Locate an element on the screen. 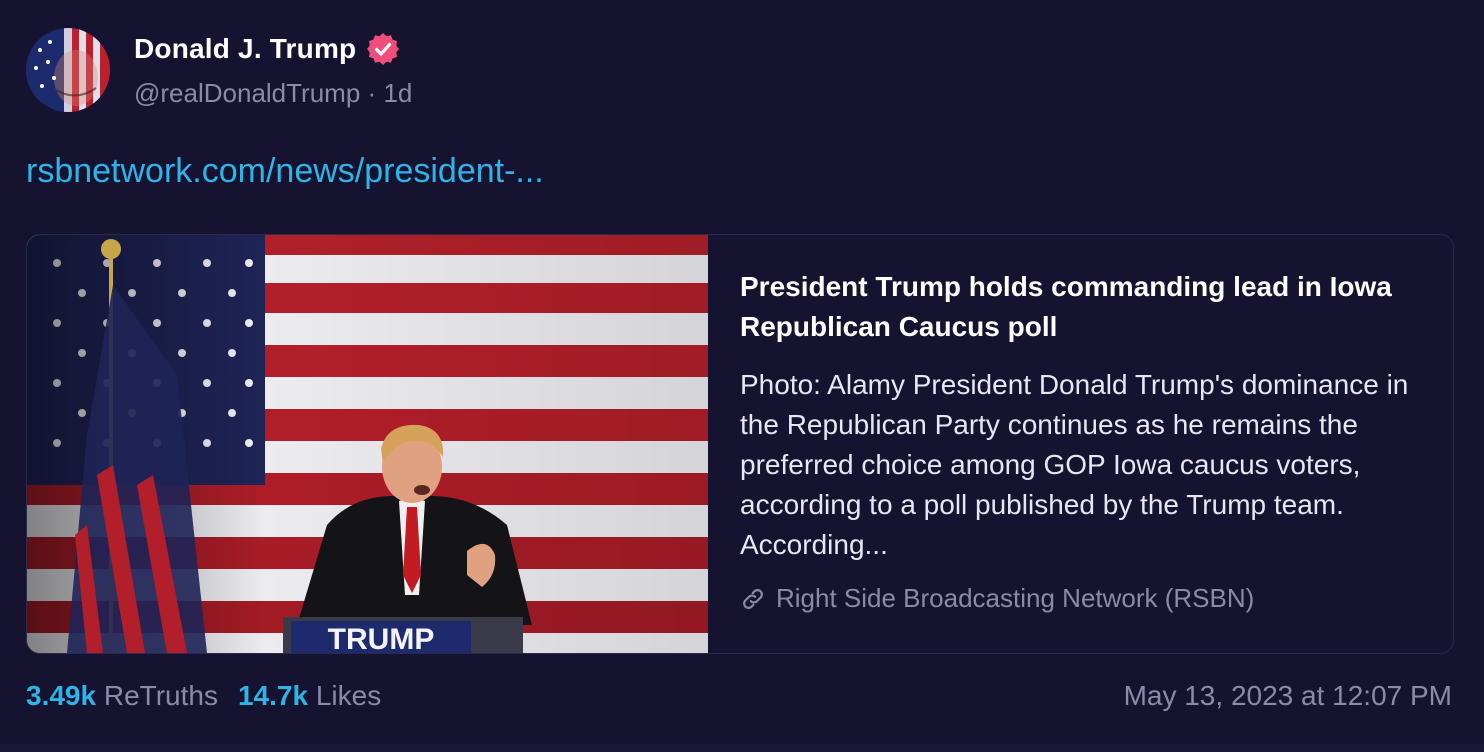 Image resolution: width=1484 pixels, height=752 pixels. author-display-name: Donald J. Trump is located at coordinates (267, 49).